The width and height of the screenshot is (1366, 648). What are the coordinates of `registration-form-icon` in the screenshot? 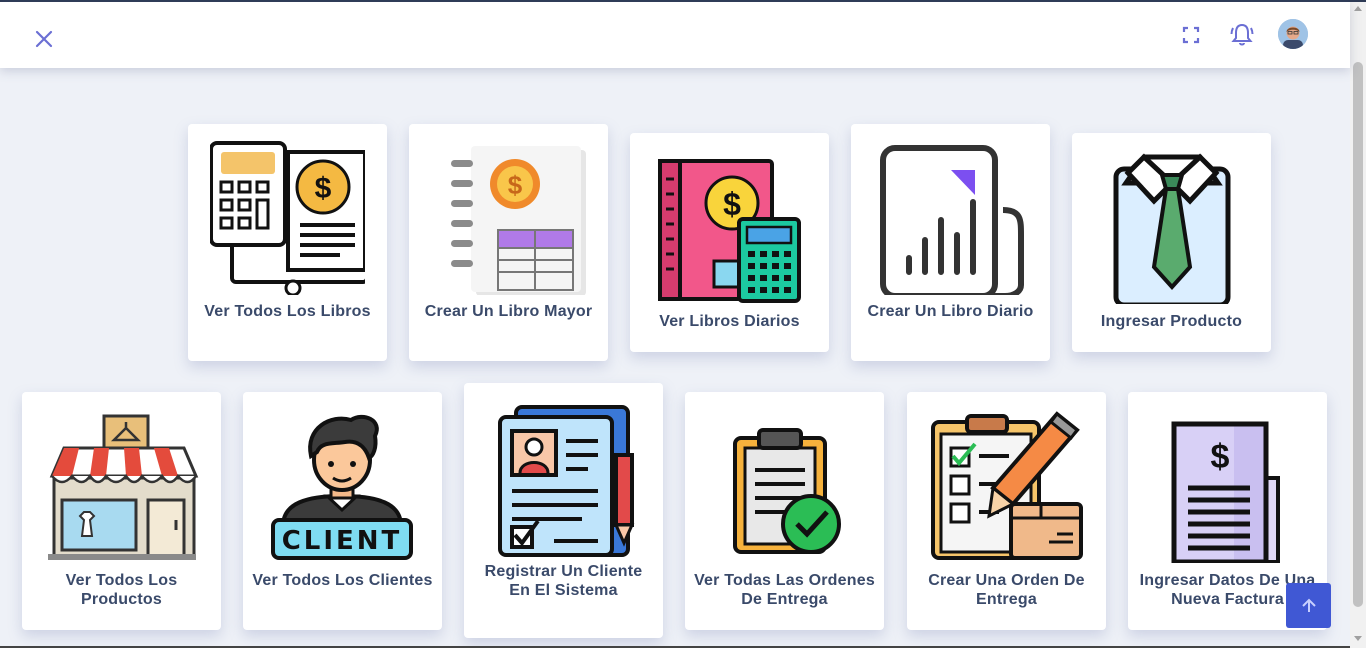 It's located at (566, 481).